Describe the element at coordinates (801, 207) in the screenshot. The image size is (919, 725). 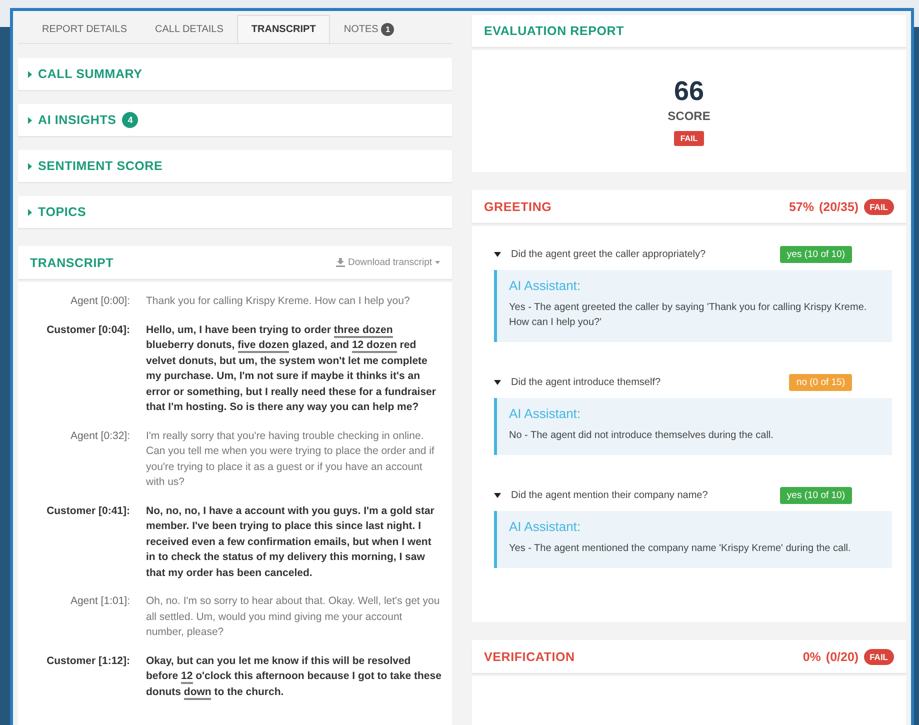
I see `category-percent: 57%` at that location.